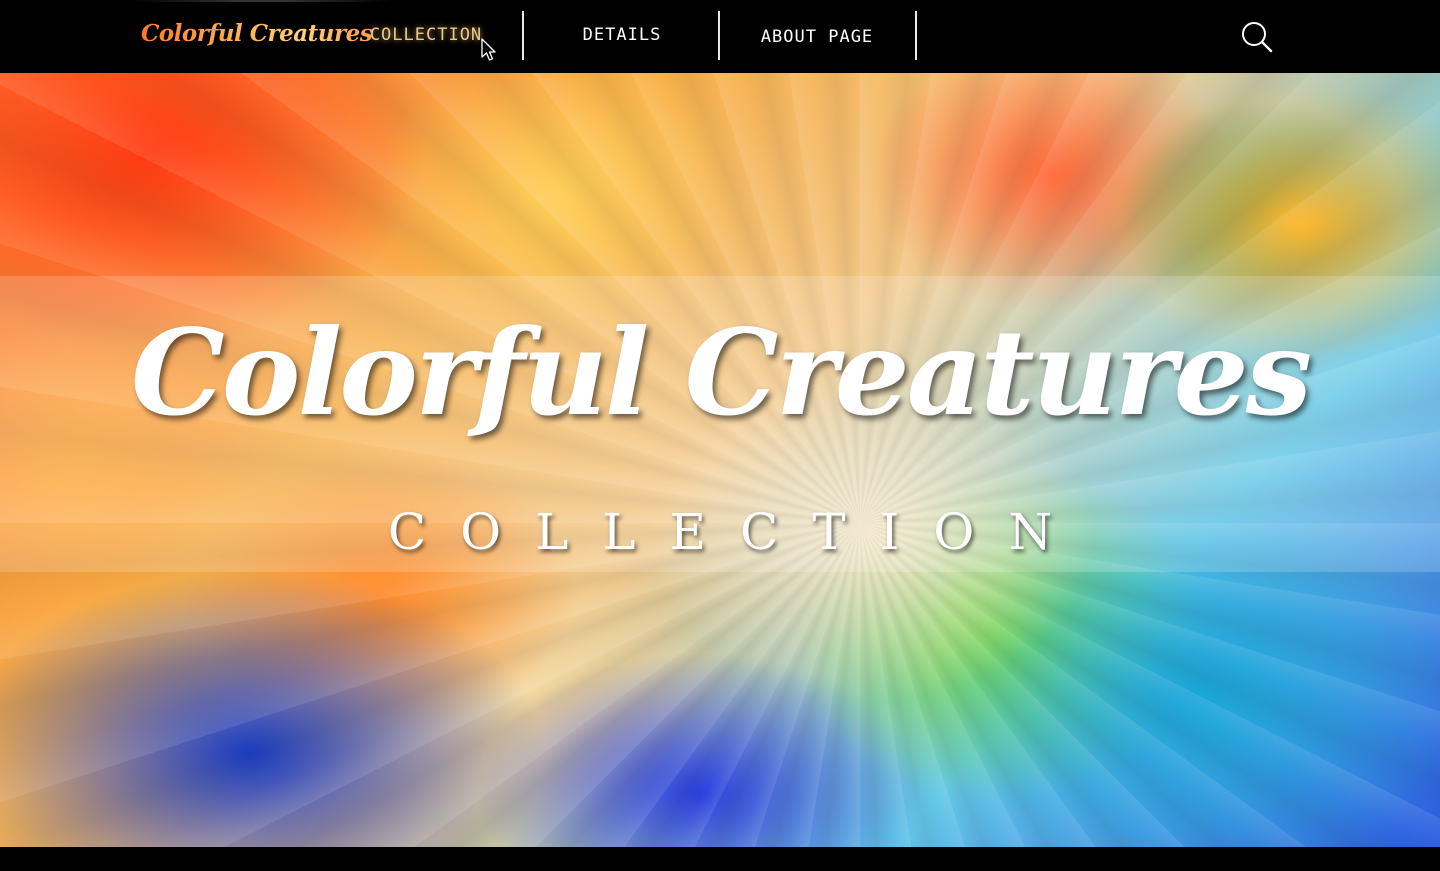 This screenshot has width=1440, height=871. Describe the element at coordinates (488, 49) in the screenshot. I see `mouse-pointer-icon` at that location.